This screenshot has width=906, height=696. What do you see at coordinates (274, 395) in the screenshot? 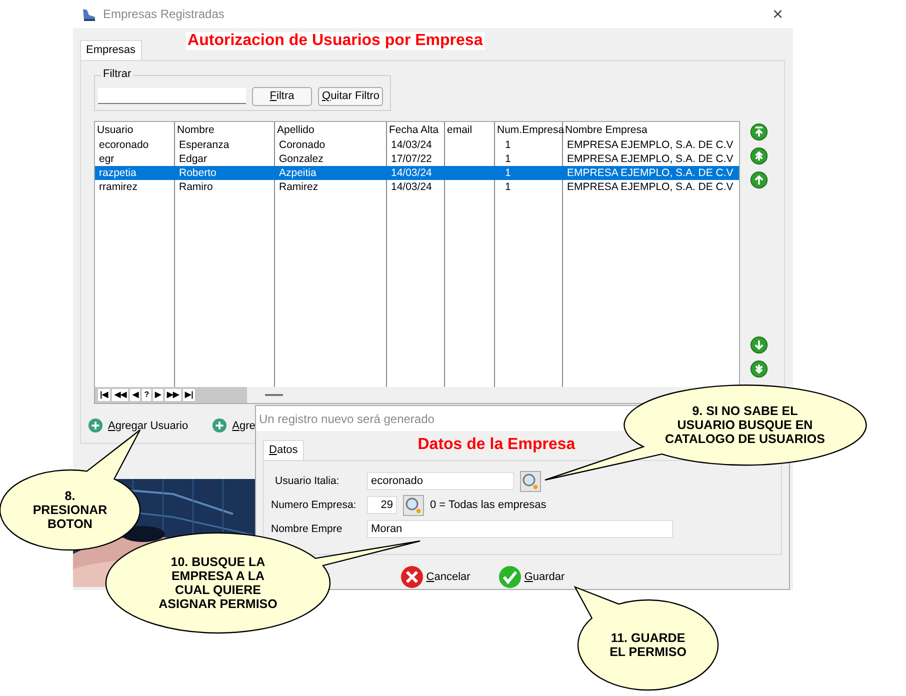
I see `scroll-thumb` at bounding box center [274, 395].